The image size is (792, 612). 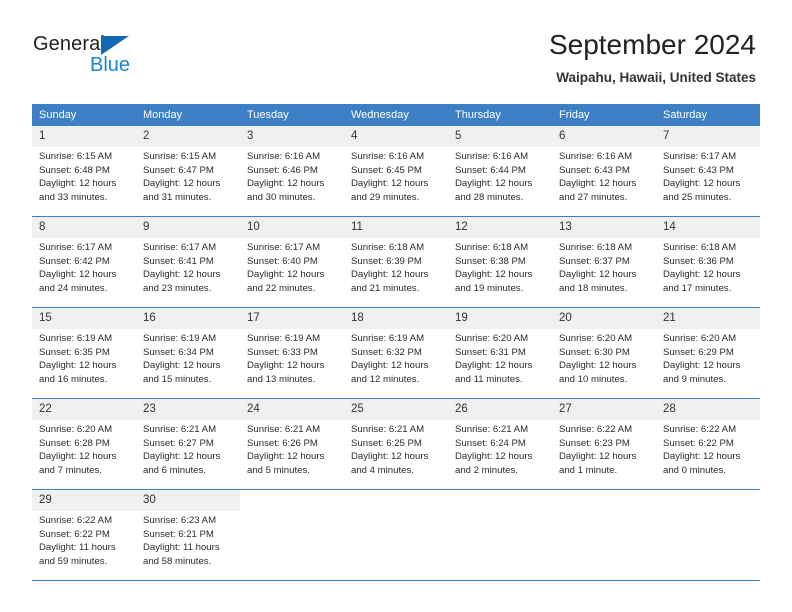 I want to click on daylight-text-line2: and 11 minutes., so click(x=489, y=379).